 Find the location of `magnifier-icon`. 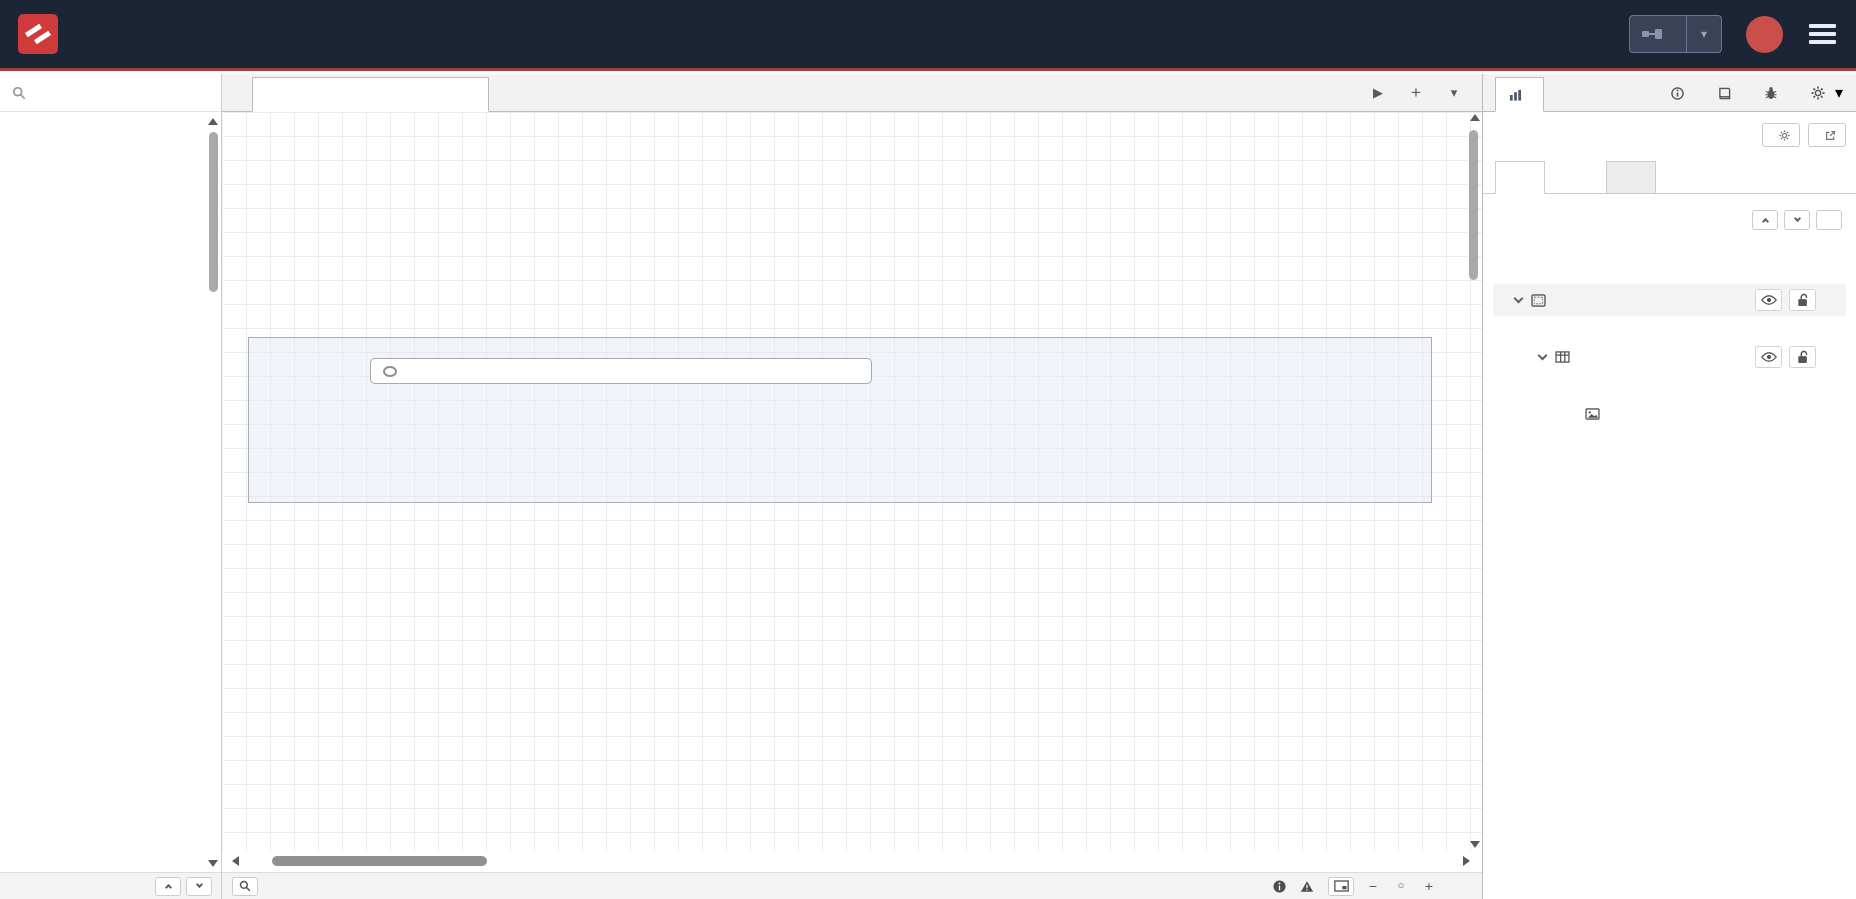

magnifier-icon is located at coordinates (245, 886).